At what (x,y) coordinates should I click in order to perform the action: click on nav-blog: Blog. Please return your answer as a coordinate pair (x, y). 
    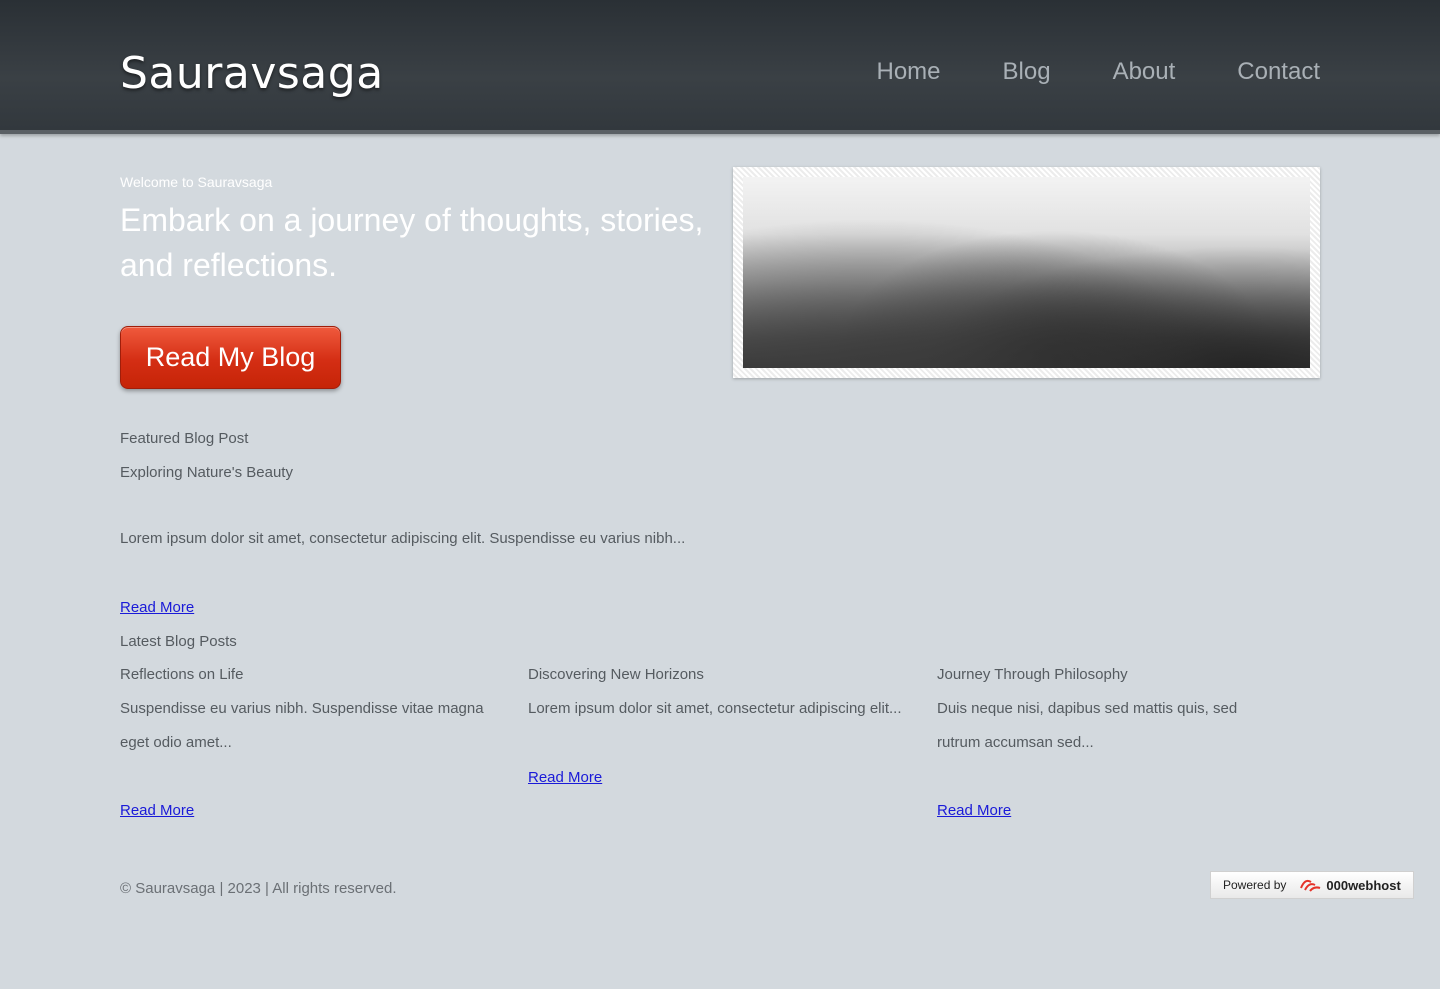
    Looking at the image, I should click on (1027, 72).